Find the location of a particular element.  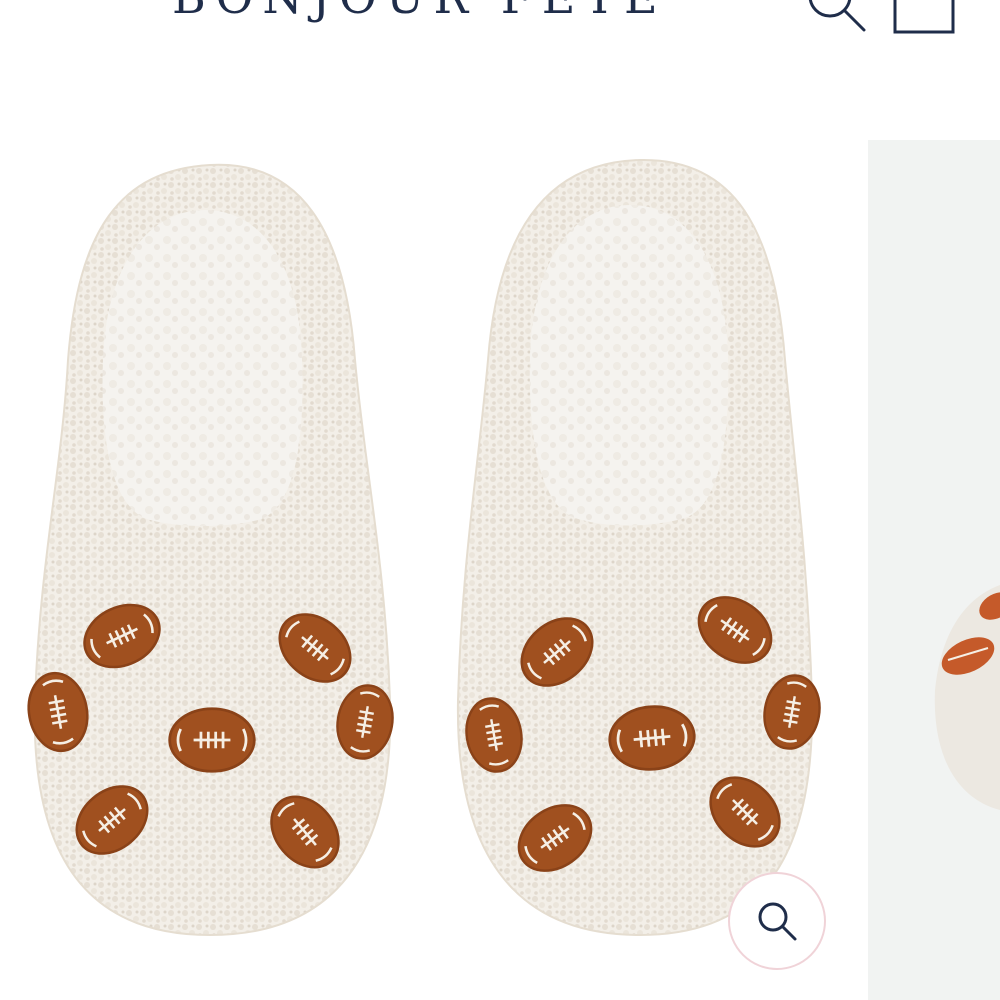

zoom-button is located at coordinates (777, 921).